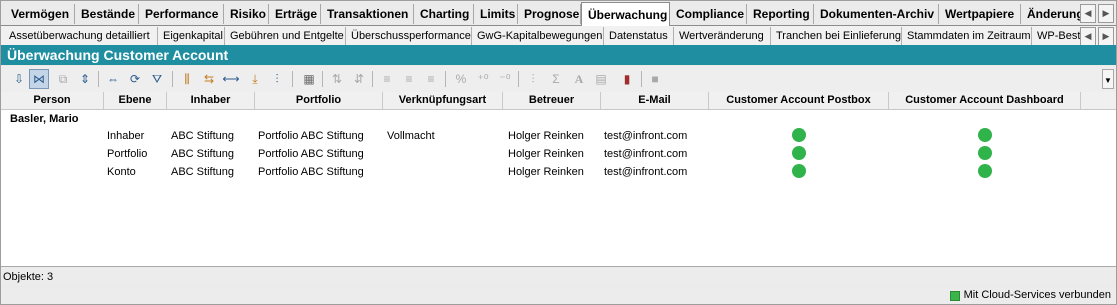 The image size is (1117, 305). What do you see at coordinates (337, 79) in the screenshot?
I see `sort-asc-icon: ⇅` at bounding box center [337, 79].